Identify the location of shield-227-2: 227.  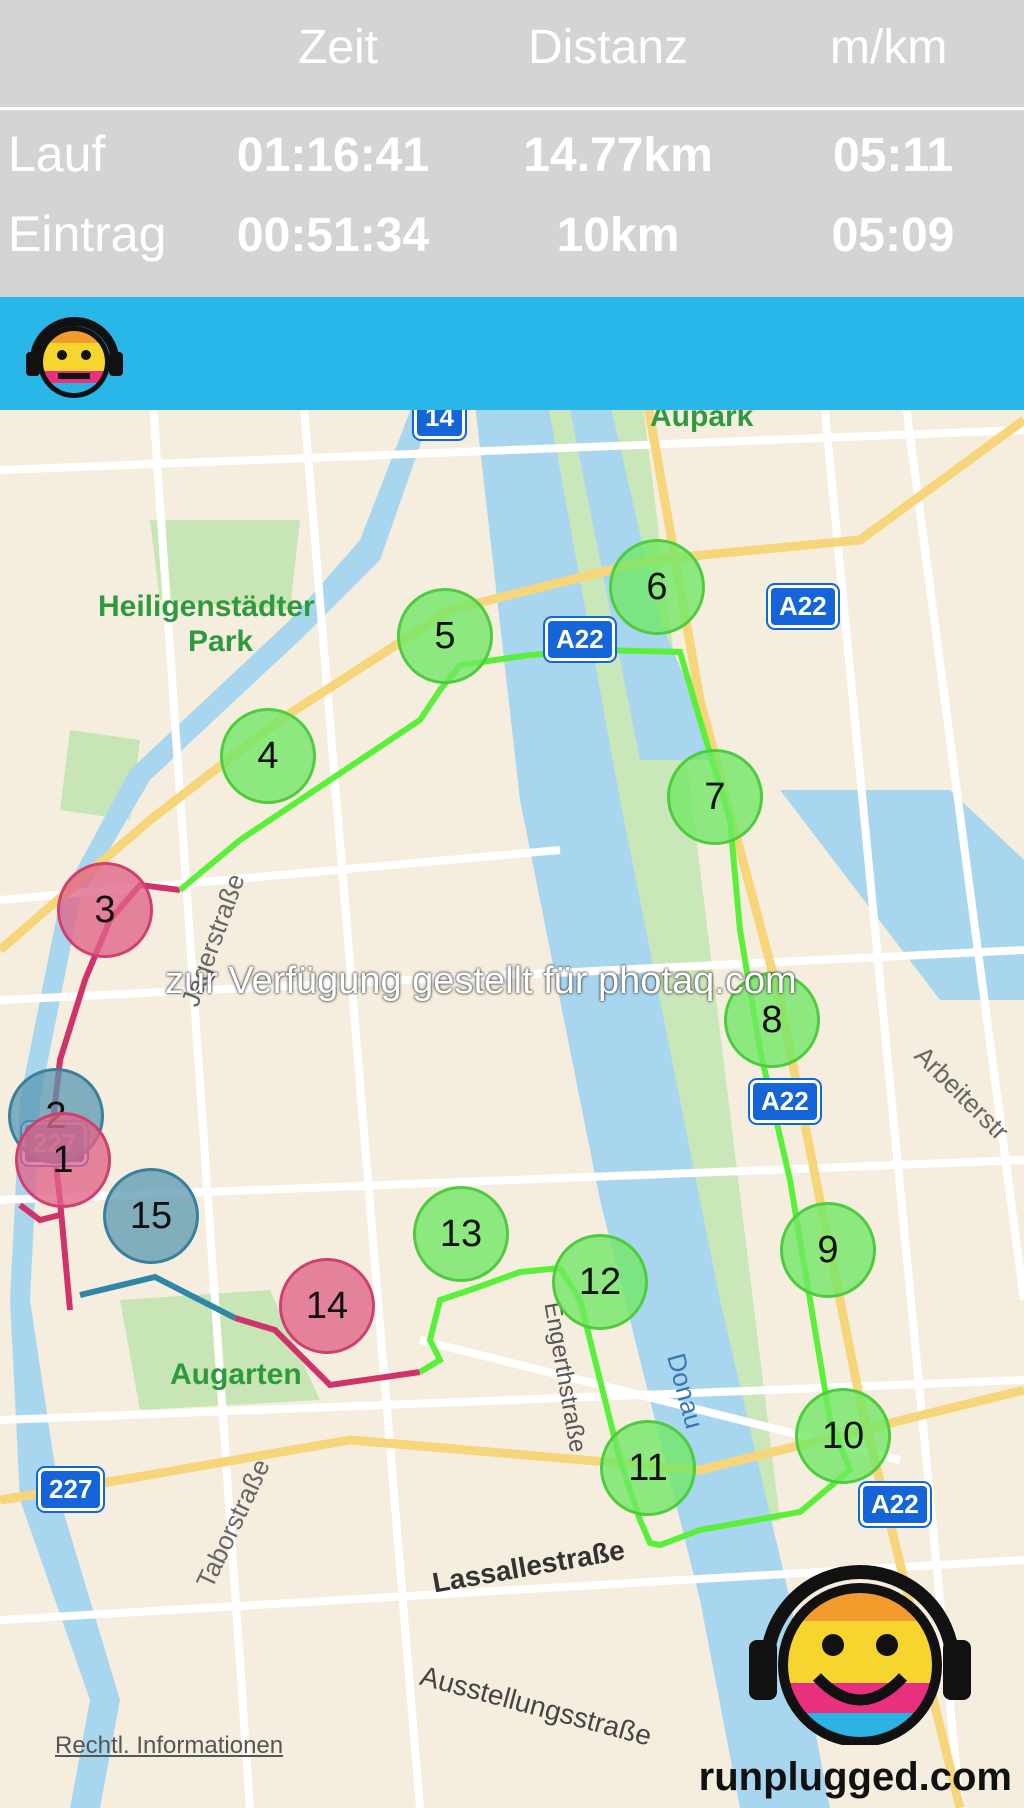
(71, 1489).